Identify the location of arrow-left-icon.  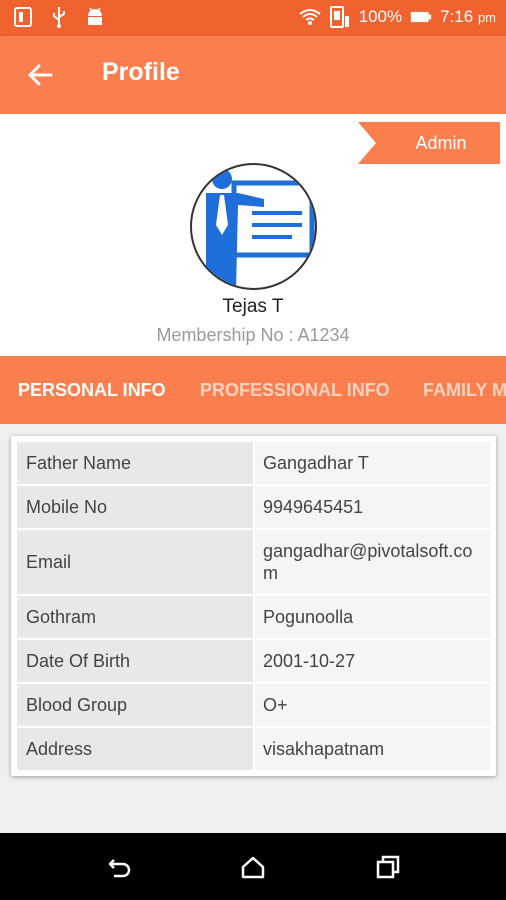
(40, 75).